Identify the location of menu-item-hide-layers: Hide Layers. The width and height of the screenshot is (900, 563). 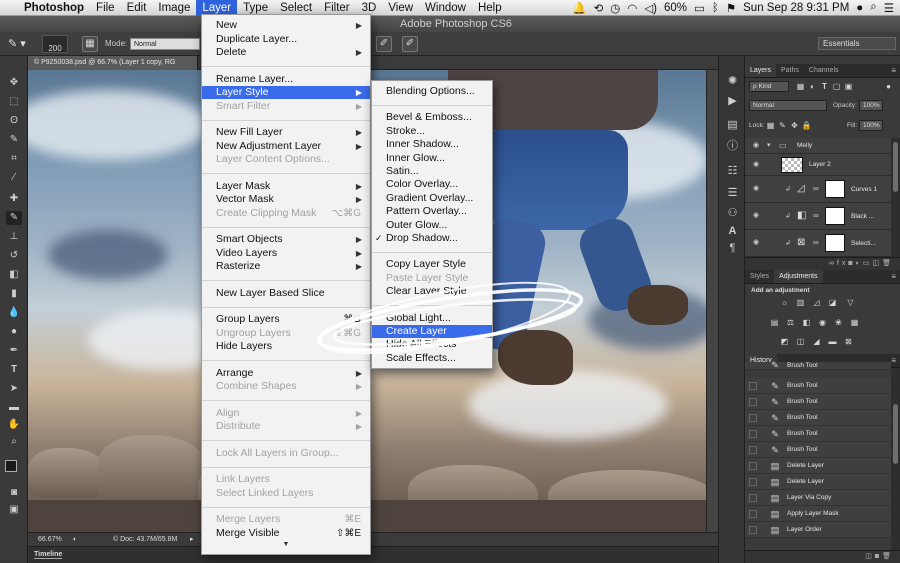
(286, 346).